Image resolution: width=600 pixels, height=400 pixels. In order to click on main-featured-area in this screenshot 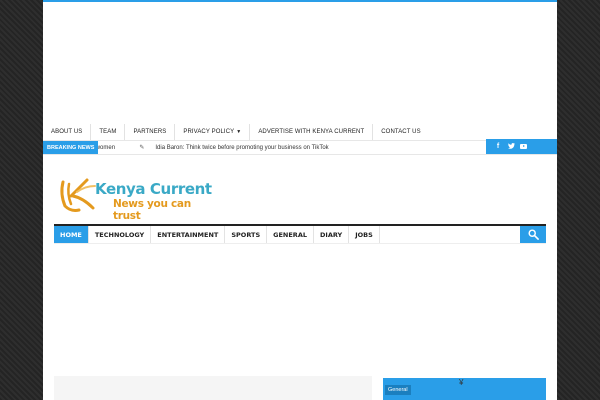, I will do `click(213, 388)`.